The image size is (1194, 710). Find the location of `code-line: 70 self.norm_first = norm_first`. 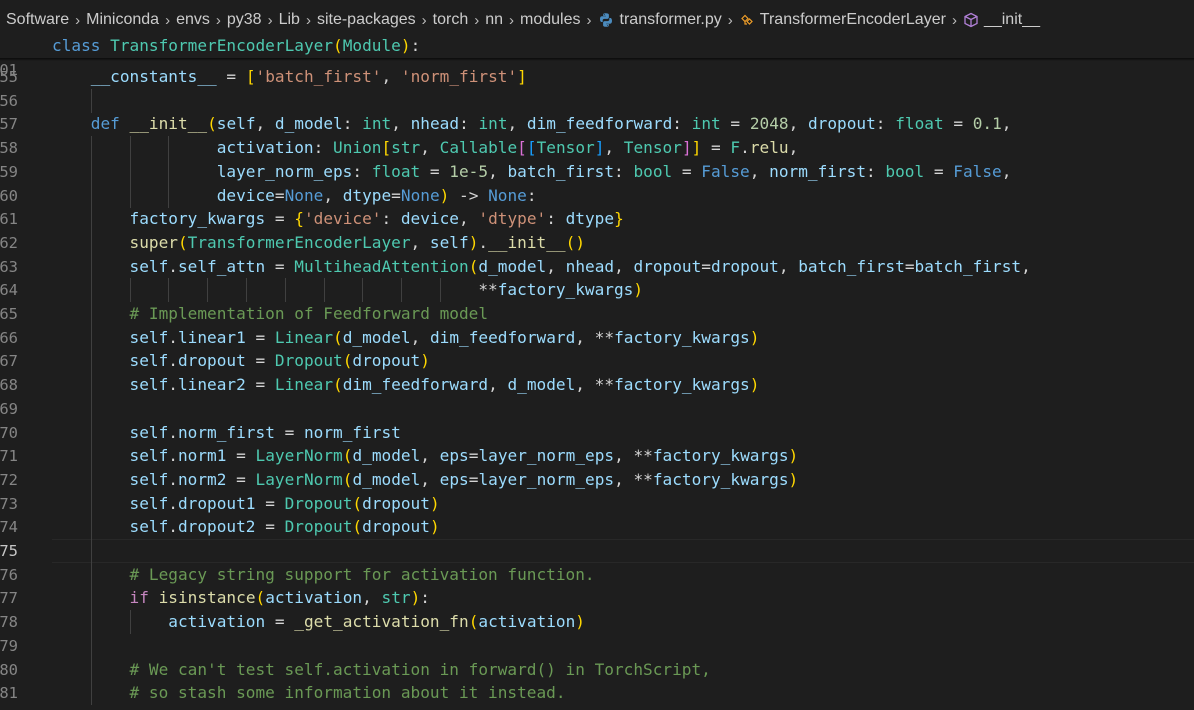

code-line: 70 self.norm_first = norm_first is located at coordinates (597, 432).